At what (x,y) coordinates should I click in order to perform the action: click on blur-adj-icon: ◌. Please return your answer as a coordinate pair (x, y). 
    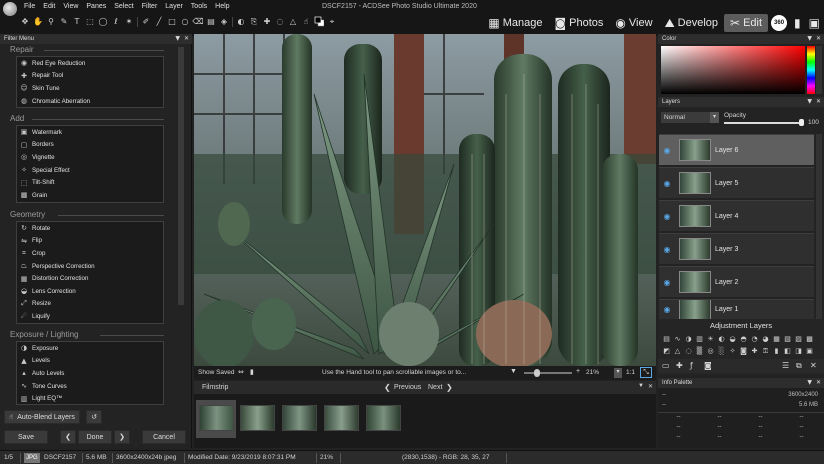
    Looking at the image, I should click on (688, 351).